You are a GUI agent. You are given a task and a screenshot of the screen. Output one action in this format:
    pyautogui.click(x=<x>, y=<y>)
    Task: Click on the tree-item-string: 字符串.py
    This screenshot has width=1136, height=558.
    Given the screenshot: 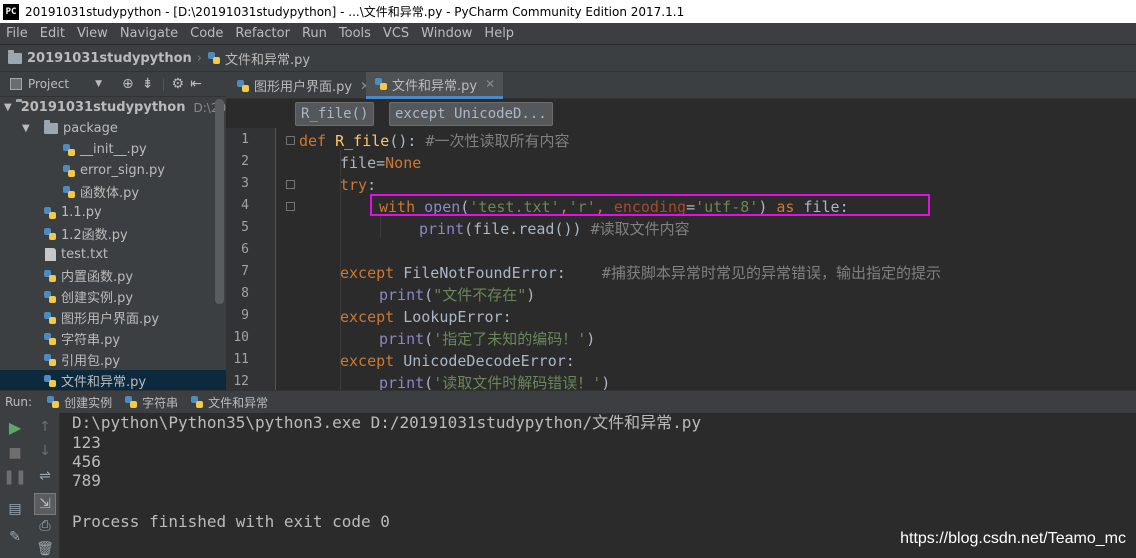 What is the action you would take?
    pyautogui.click(x=107, y=338)
    